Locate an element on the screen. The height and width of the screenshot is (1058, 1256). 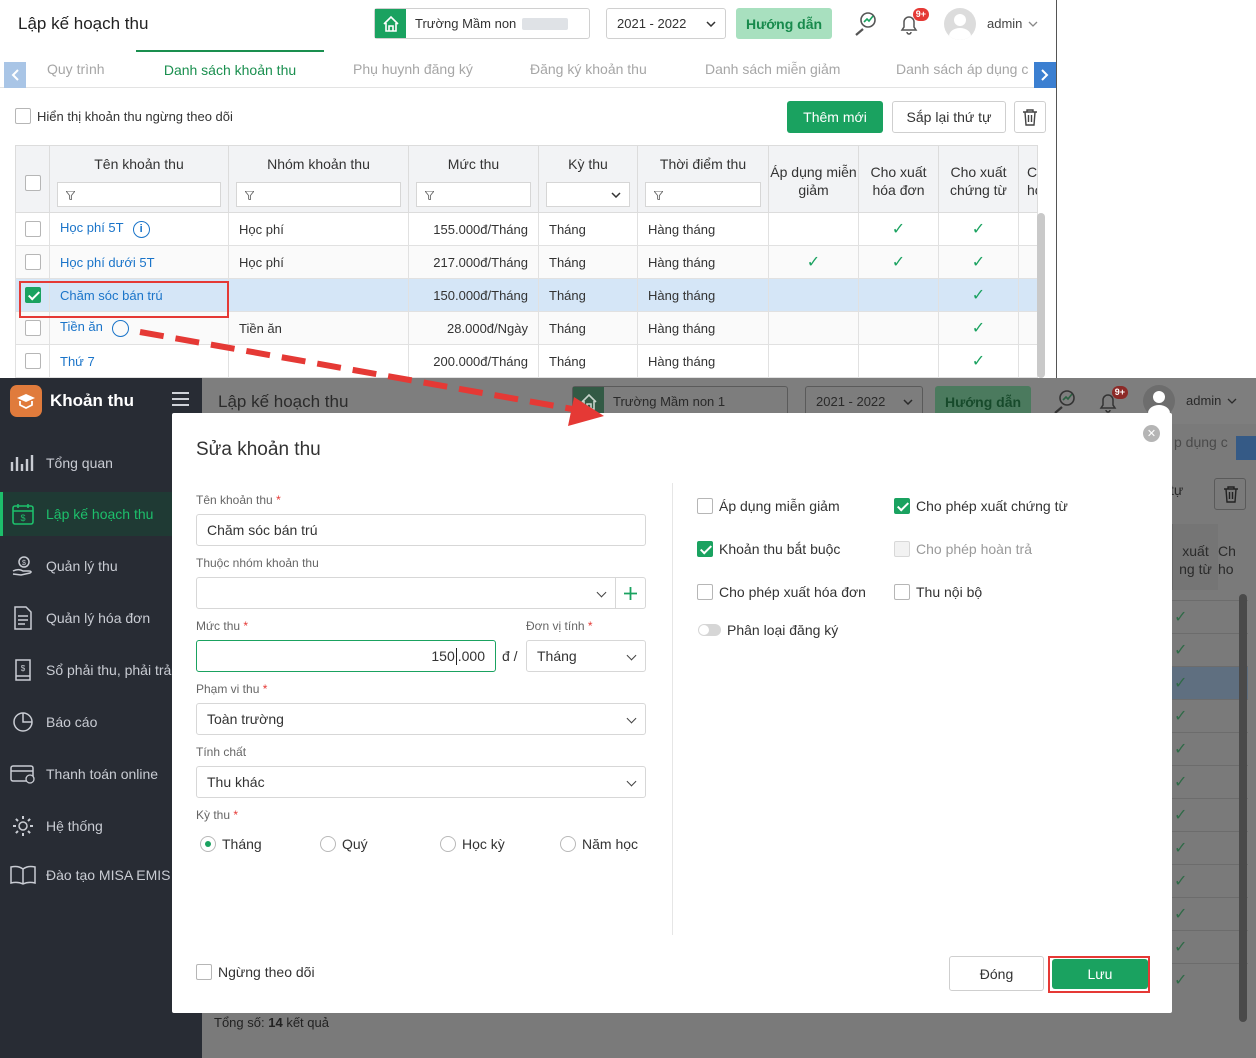
add-button: Thêm mới is located at coordinates (835, 117).